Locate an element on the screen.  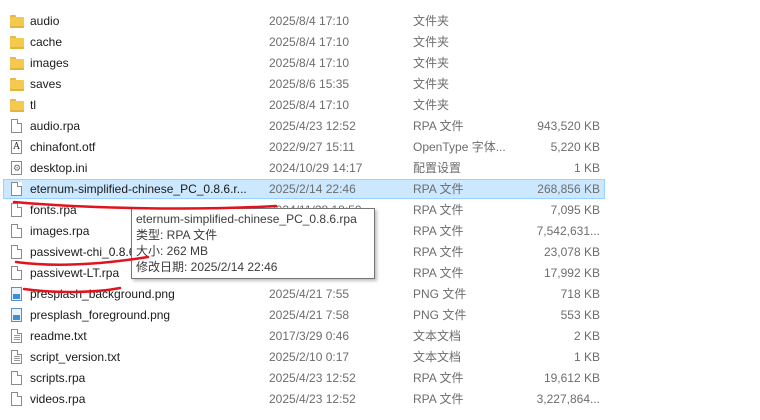
file-row: images 2025/8/4 17:10 文件夹 is located at coordinates (380, 63).